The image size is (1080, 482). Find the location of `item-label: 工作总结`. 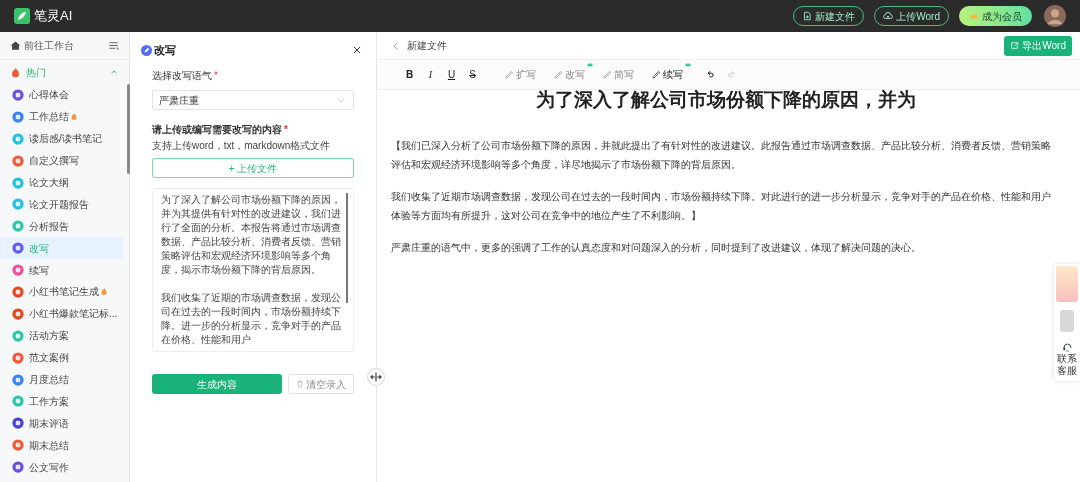

item-label: 工作总结 is located at coordinates (49, 117).